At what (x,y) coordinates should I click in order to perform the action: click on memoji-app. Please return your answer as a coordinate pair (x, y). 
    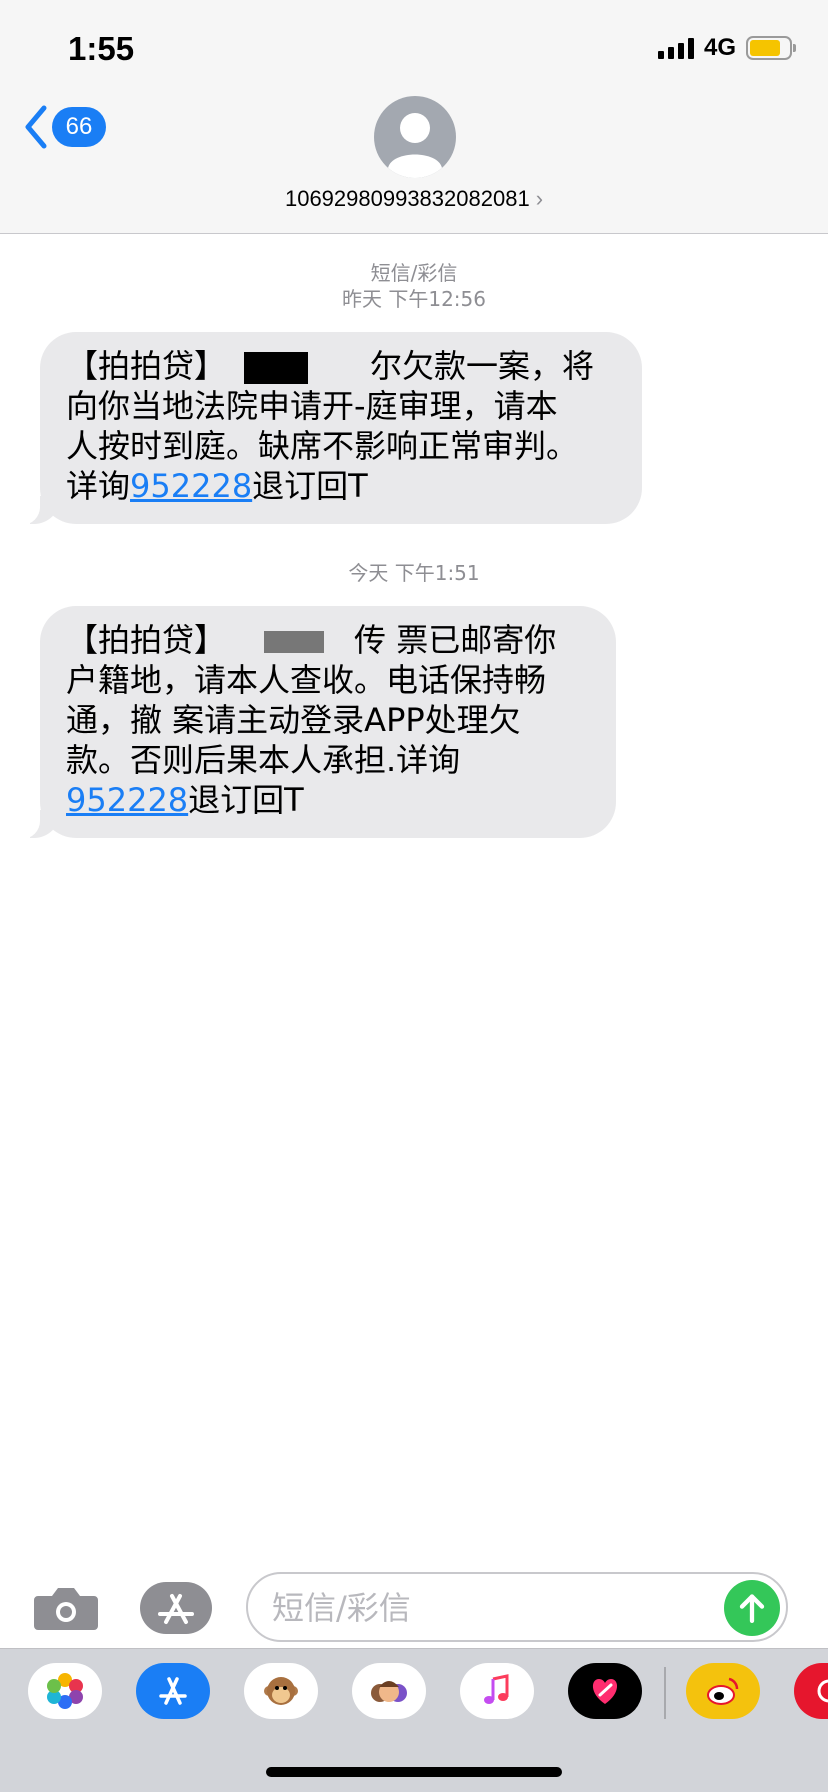
    Looking at the image, I should click on (389, 1691).